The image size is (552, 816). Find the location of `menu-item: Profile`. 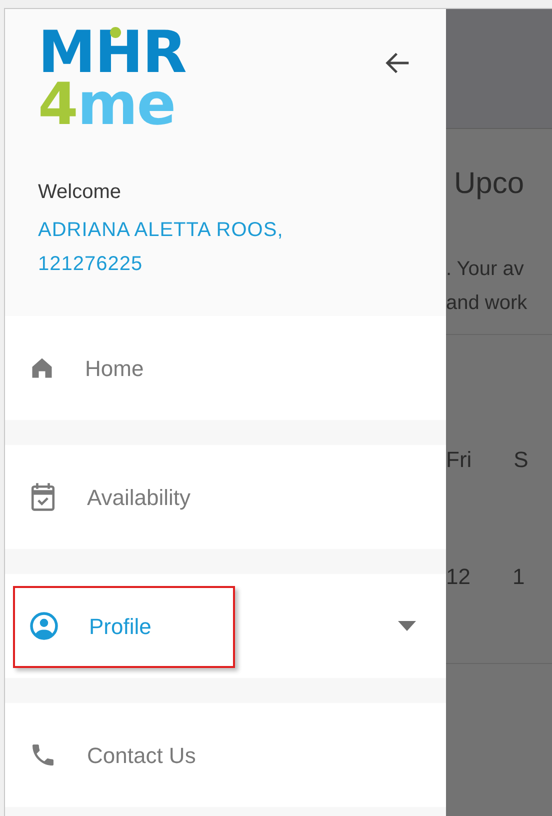

menu-item: Profile is located at coordinates (225, 626).